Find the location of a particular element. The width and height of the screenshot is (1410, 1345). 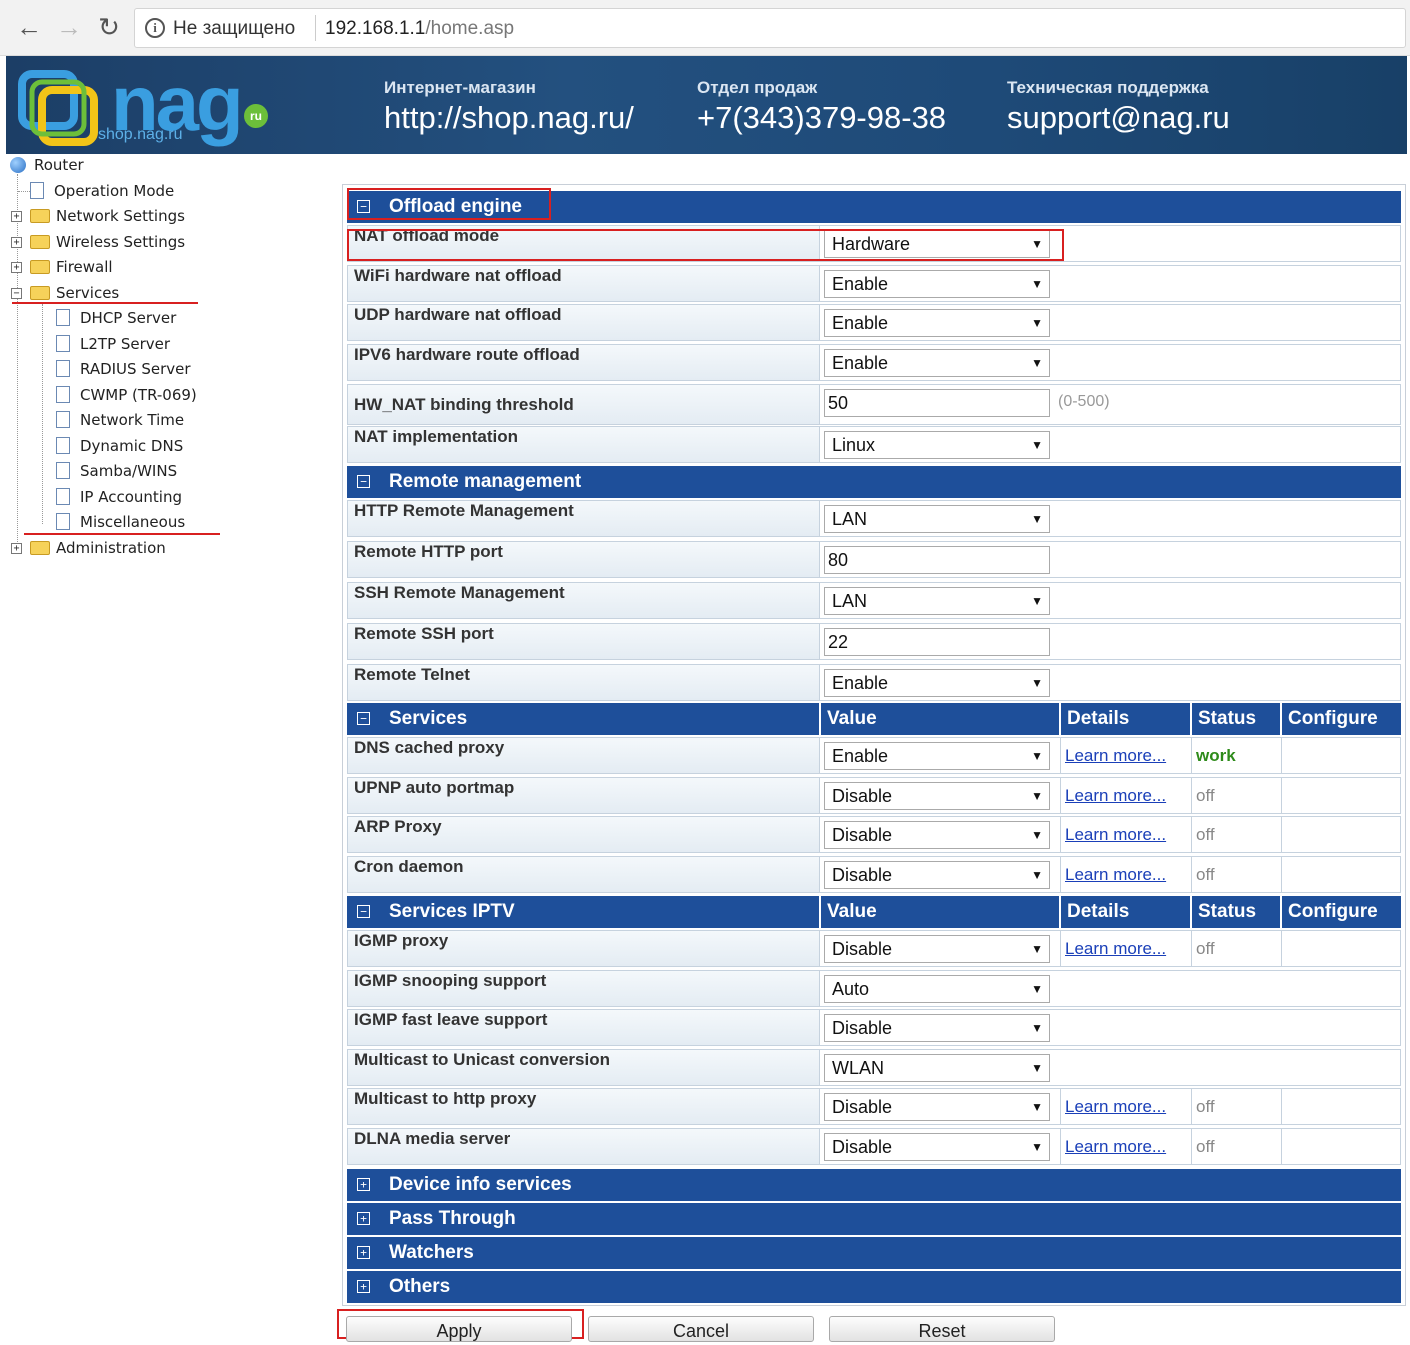

tree-line is located at coordinates (42, 414).